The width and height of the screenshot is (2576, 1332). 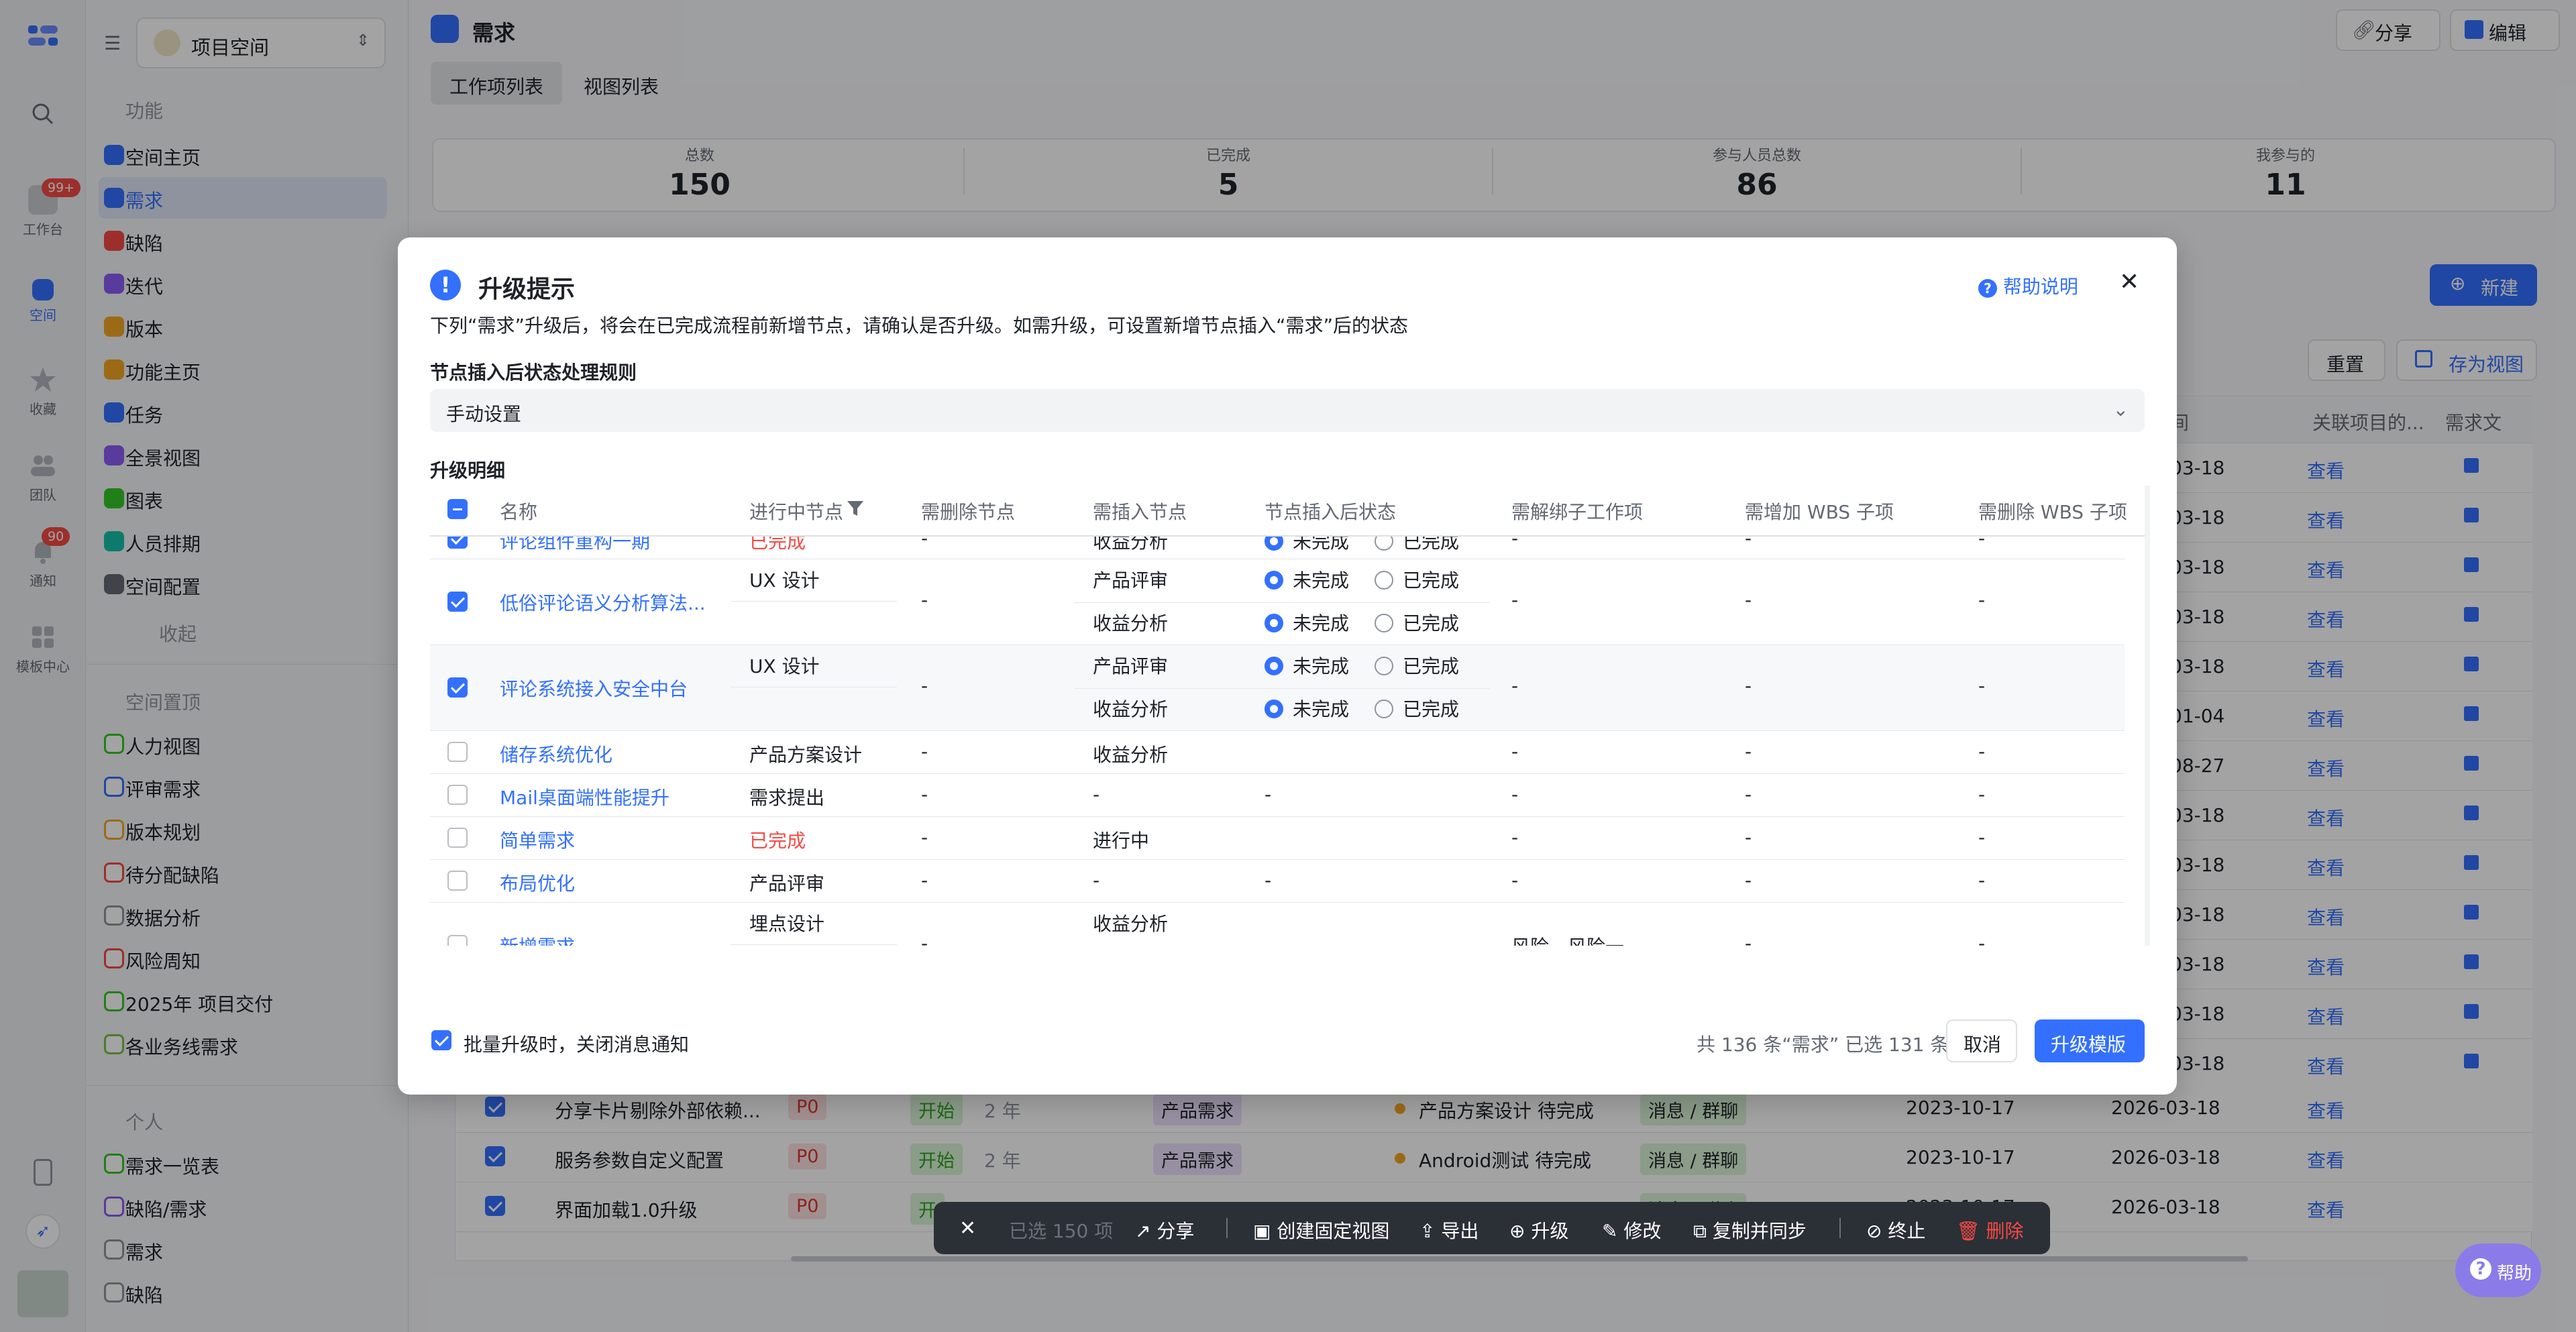 What do you see at coordinates (1164, 1230) in the screenshot?
I see `share-action: ↗ 分享` at bounding box center [1164, 1230].